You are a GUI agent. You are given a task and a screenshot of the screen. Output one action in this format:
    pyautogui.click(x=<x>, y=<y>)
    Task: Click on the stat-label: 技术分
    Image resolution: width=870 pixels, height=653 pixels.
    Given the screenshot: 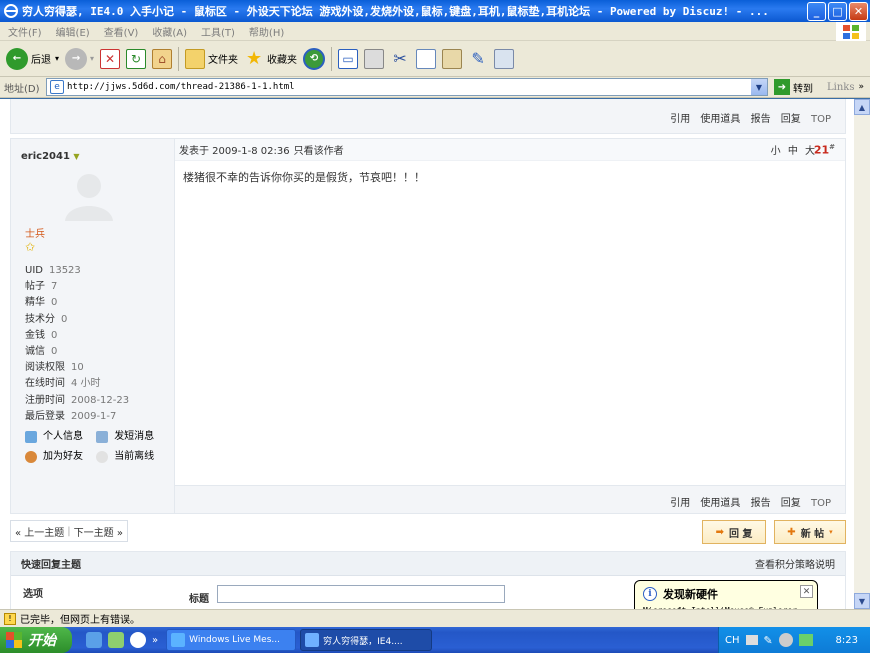 What is the action you would take?
    pyautogui.click(x=40, y=319)
    